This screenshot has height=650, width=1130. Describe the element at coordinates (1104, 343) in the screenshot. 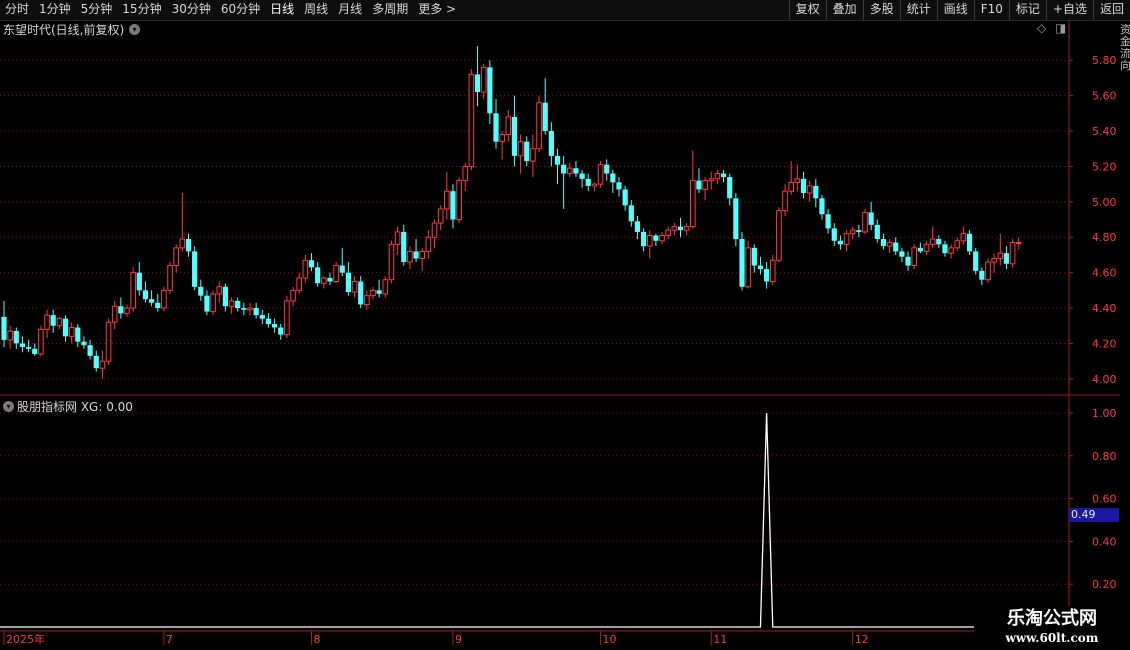

I see `price-tick-label: 4.20` at that location.